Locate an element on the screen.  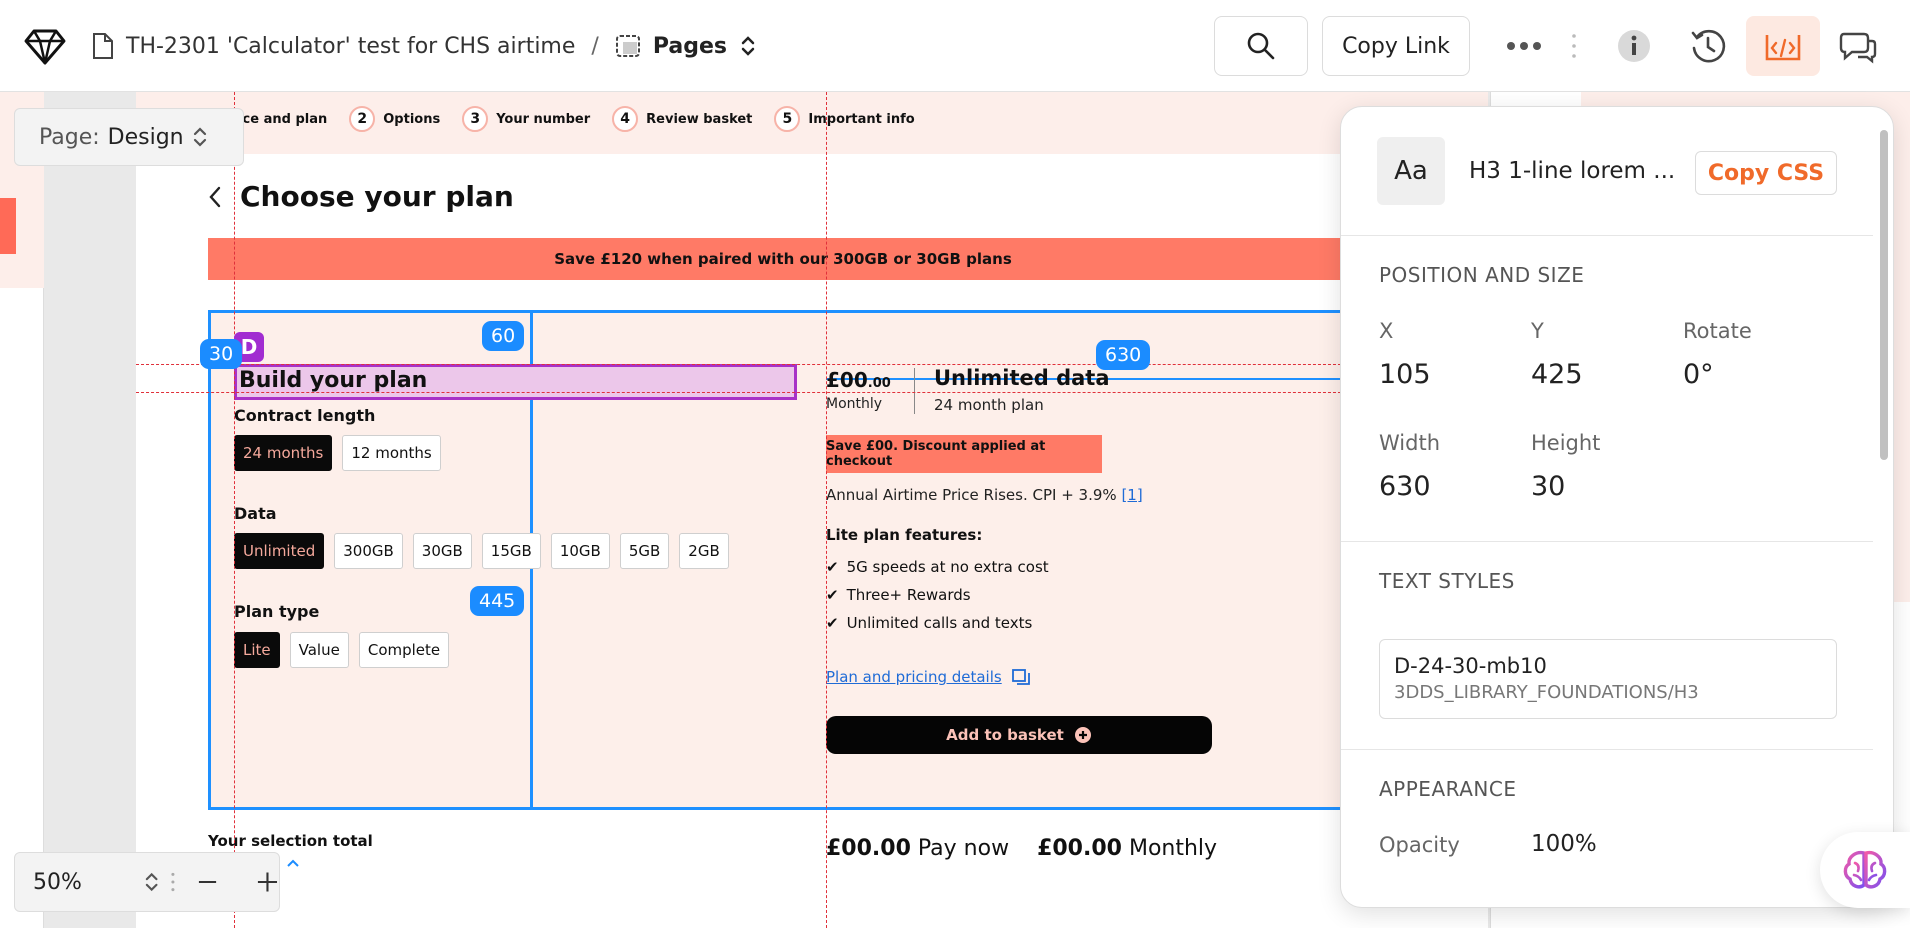
monthly-price: £00.00 is located at coordinates (858, 380).